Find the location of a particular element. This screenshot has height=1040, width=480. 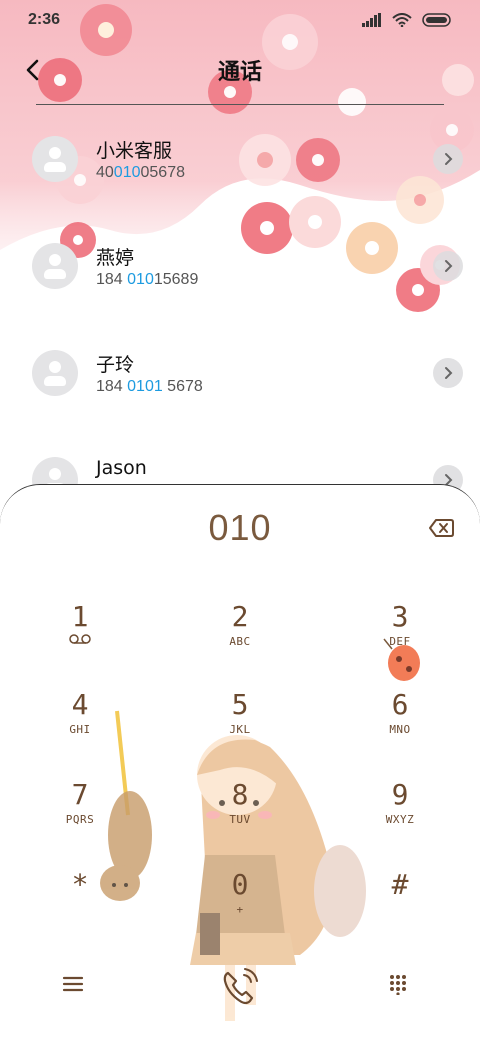

key-digit: 8 is located at coordinates (240, 794).